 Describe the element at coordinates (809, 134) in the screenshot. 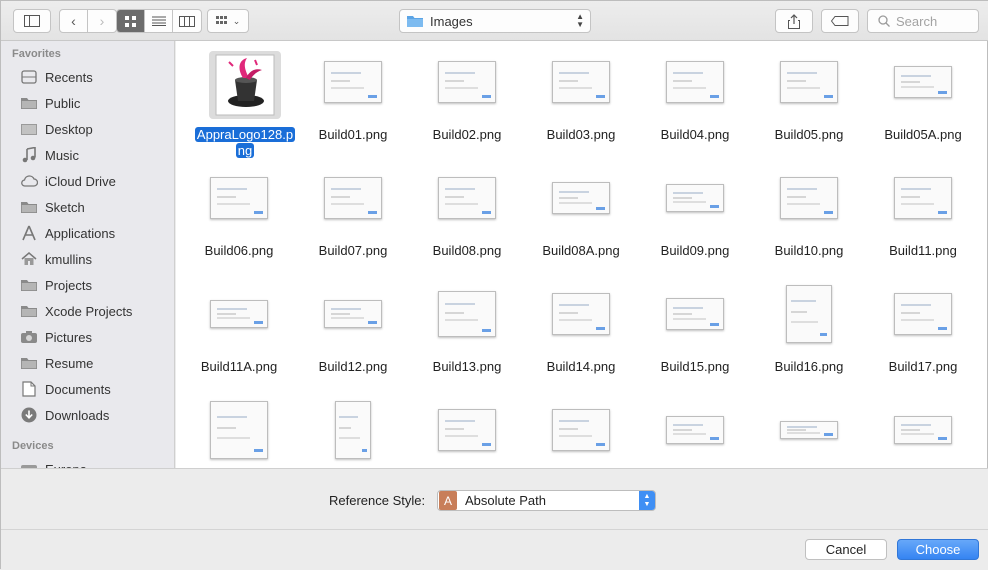

I see `file-name-label: Build05.png` at that location.